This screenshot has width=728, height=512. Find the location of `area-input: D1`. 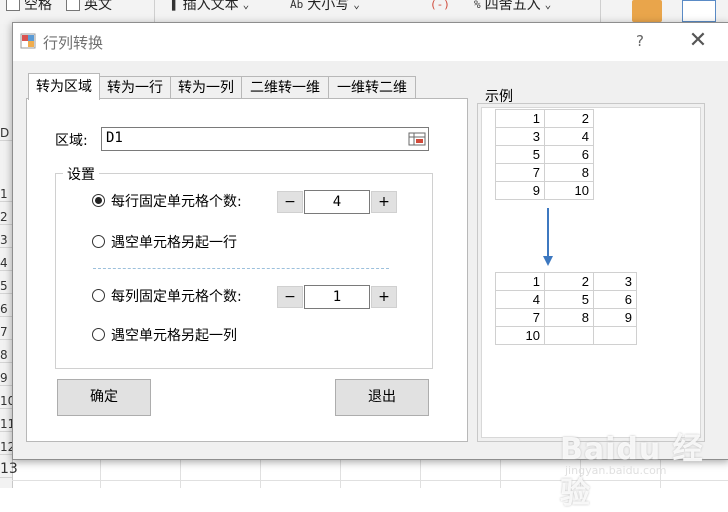

area-input: D1 is located at coordinates (265, 139).